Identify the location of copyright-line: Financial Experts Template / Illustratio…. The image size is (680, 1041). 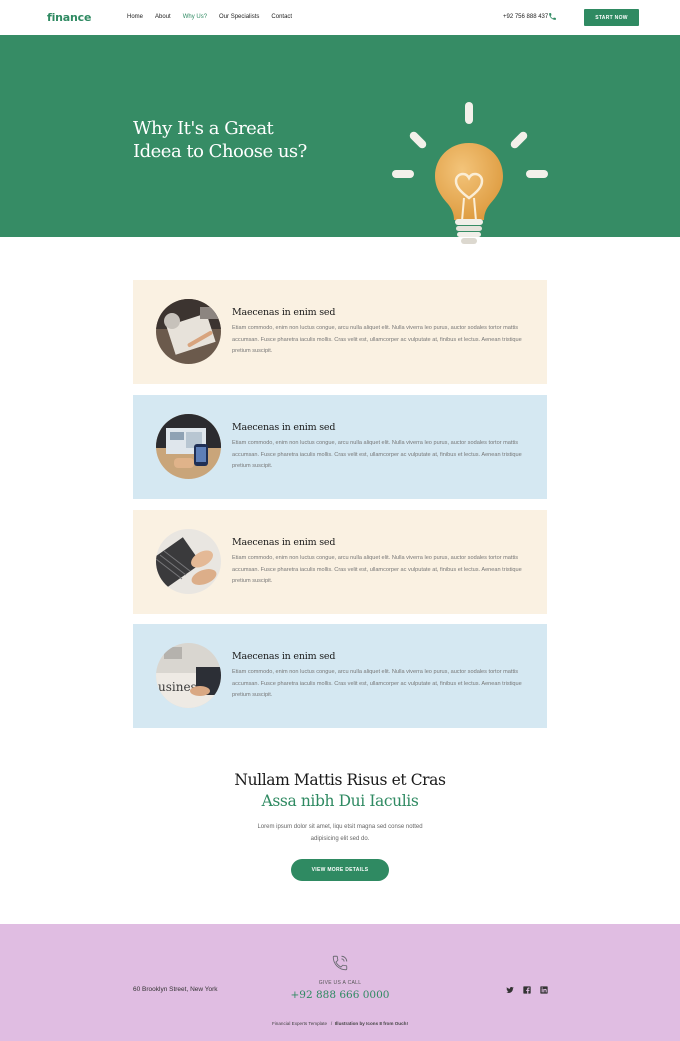
(340, 1023).